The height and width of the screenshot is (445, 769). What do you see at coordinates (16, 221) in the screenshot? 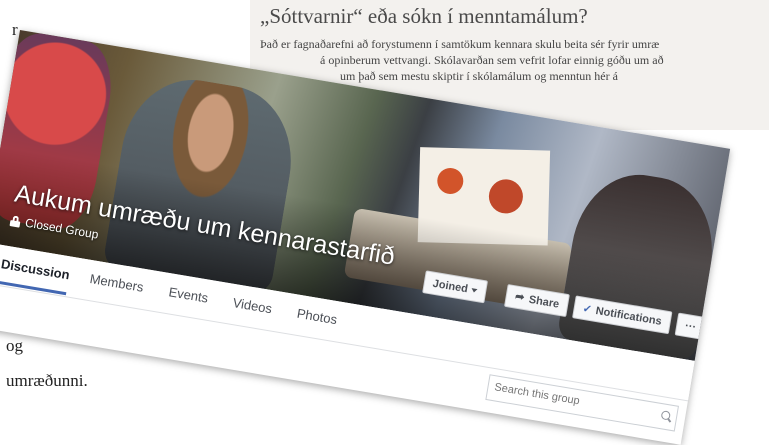
I see `lock-icon` at bounding box center [16, 221].